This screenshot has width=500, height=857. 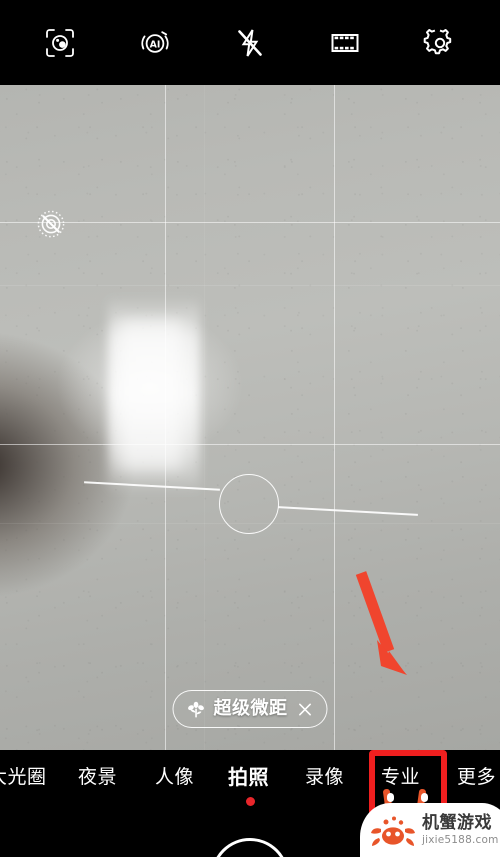 I want to click on mode-photo: 拍照, so click(x=248, y=777).